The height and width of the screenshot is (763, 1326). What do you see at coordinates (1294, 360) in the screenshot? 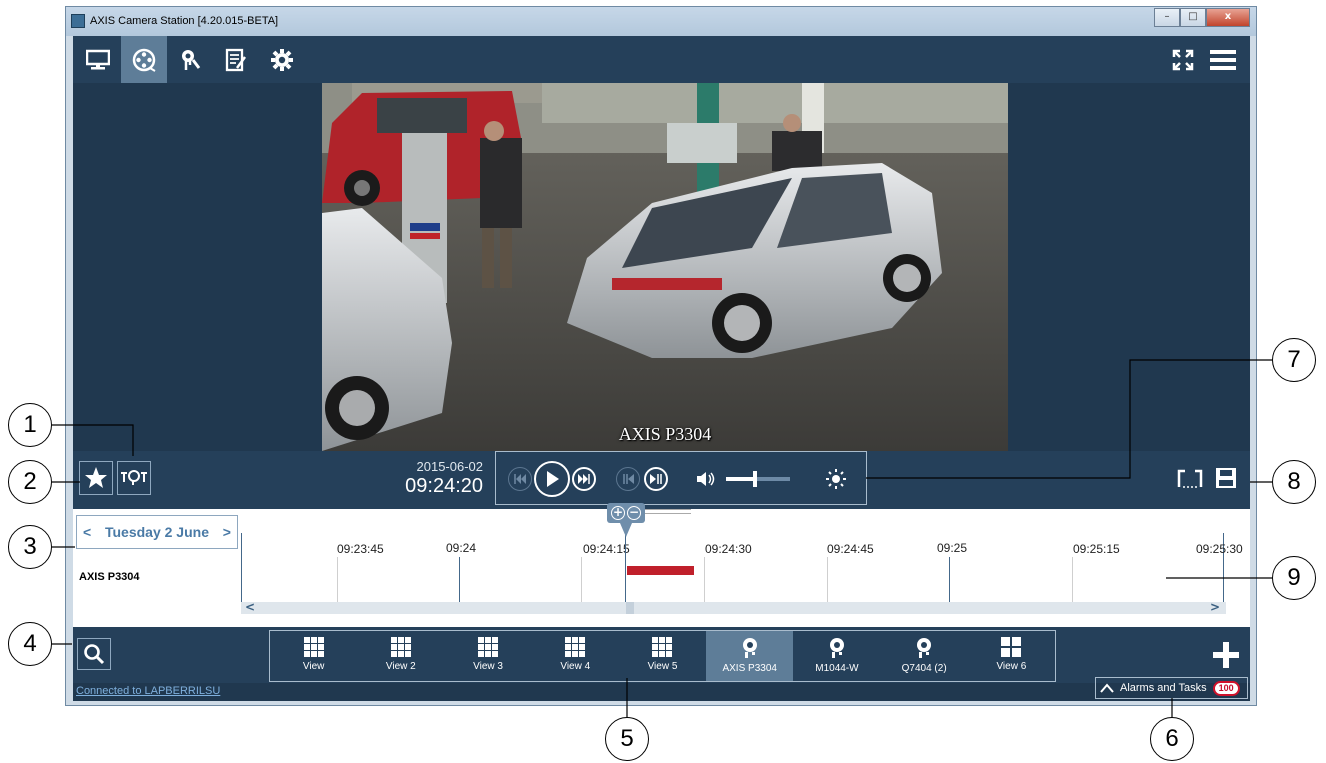
I see `callout-7: 7` at bounding box center [1294, 360].